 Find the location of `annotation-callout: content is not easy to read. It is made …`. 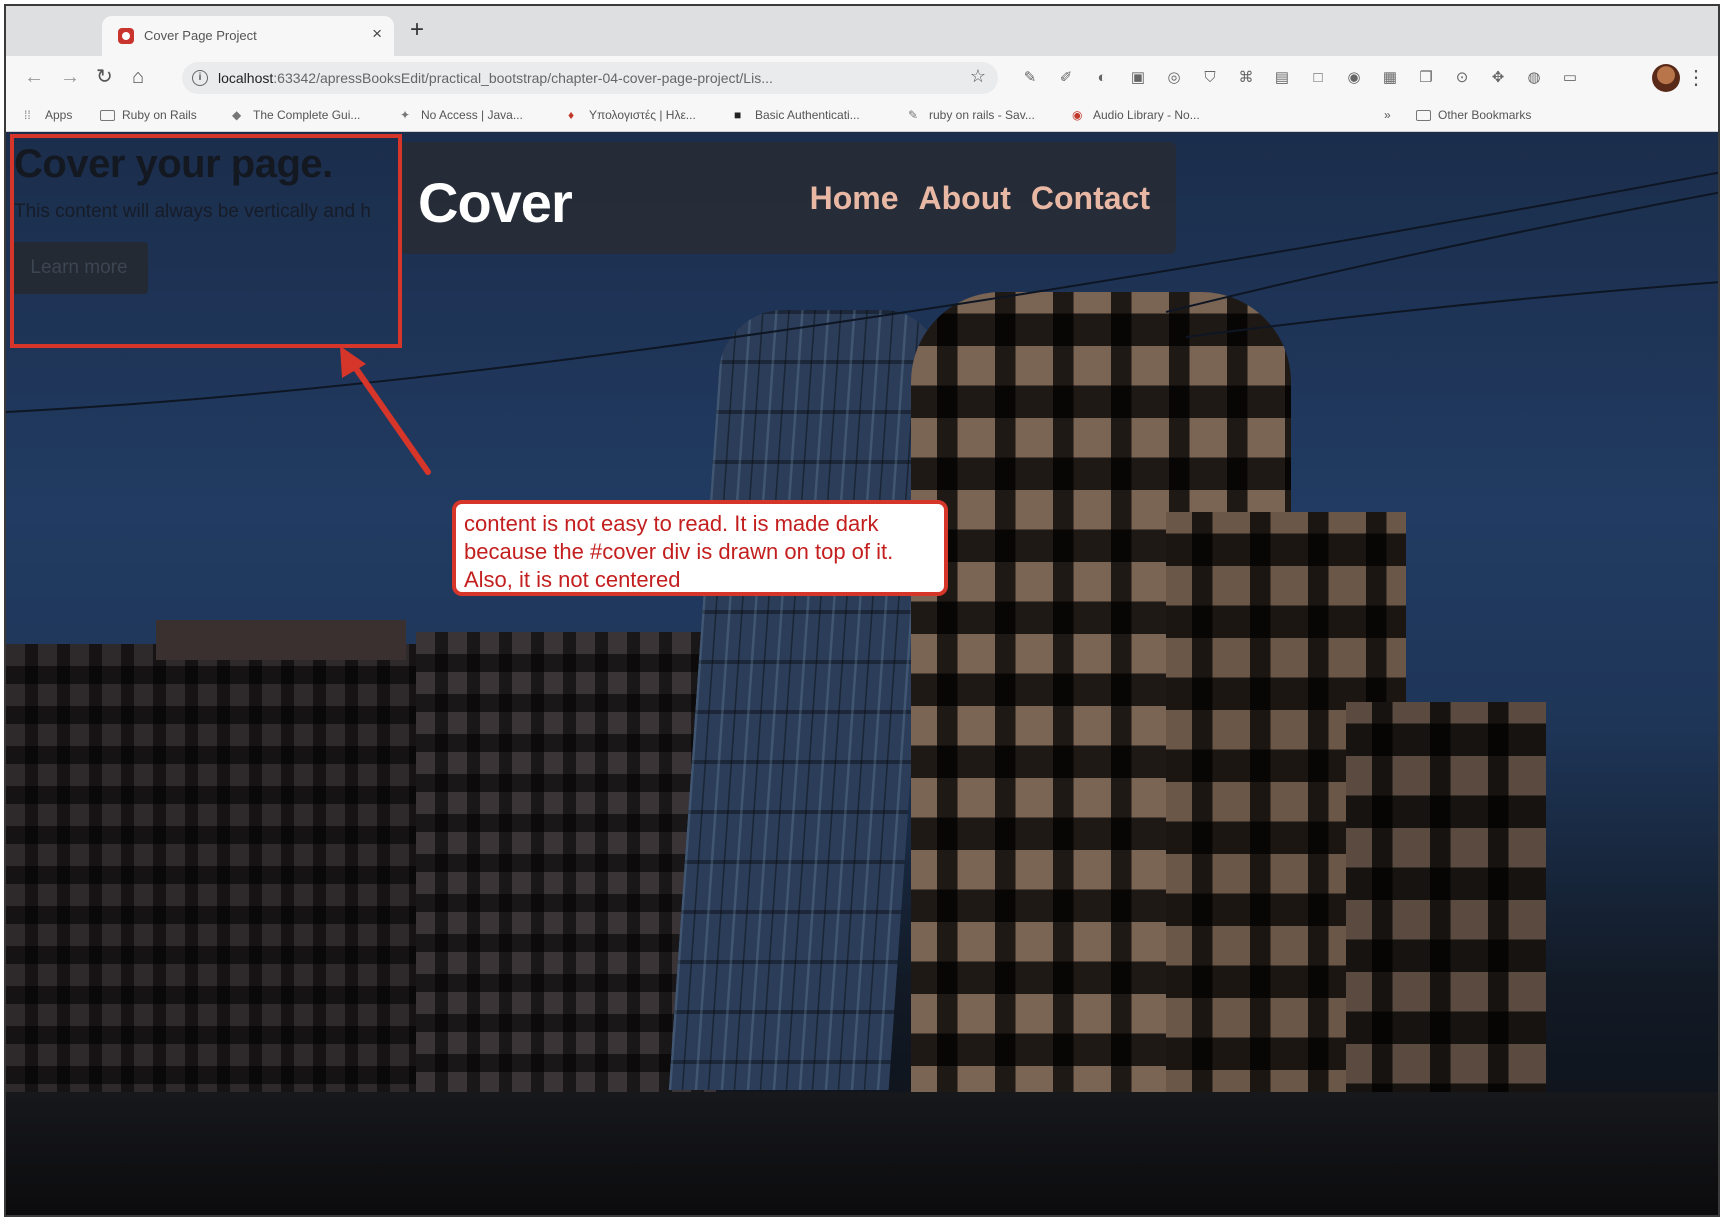

annotation-callout: content is not easy to read. It is made … is located at coordinates (700, 548).